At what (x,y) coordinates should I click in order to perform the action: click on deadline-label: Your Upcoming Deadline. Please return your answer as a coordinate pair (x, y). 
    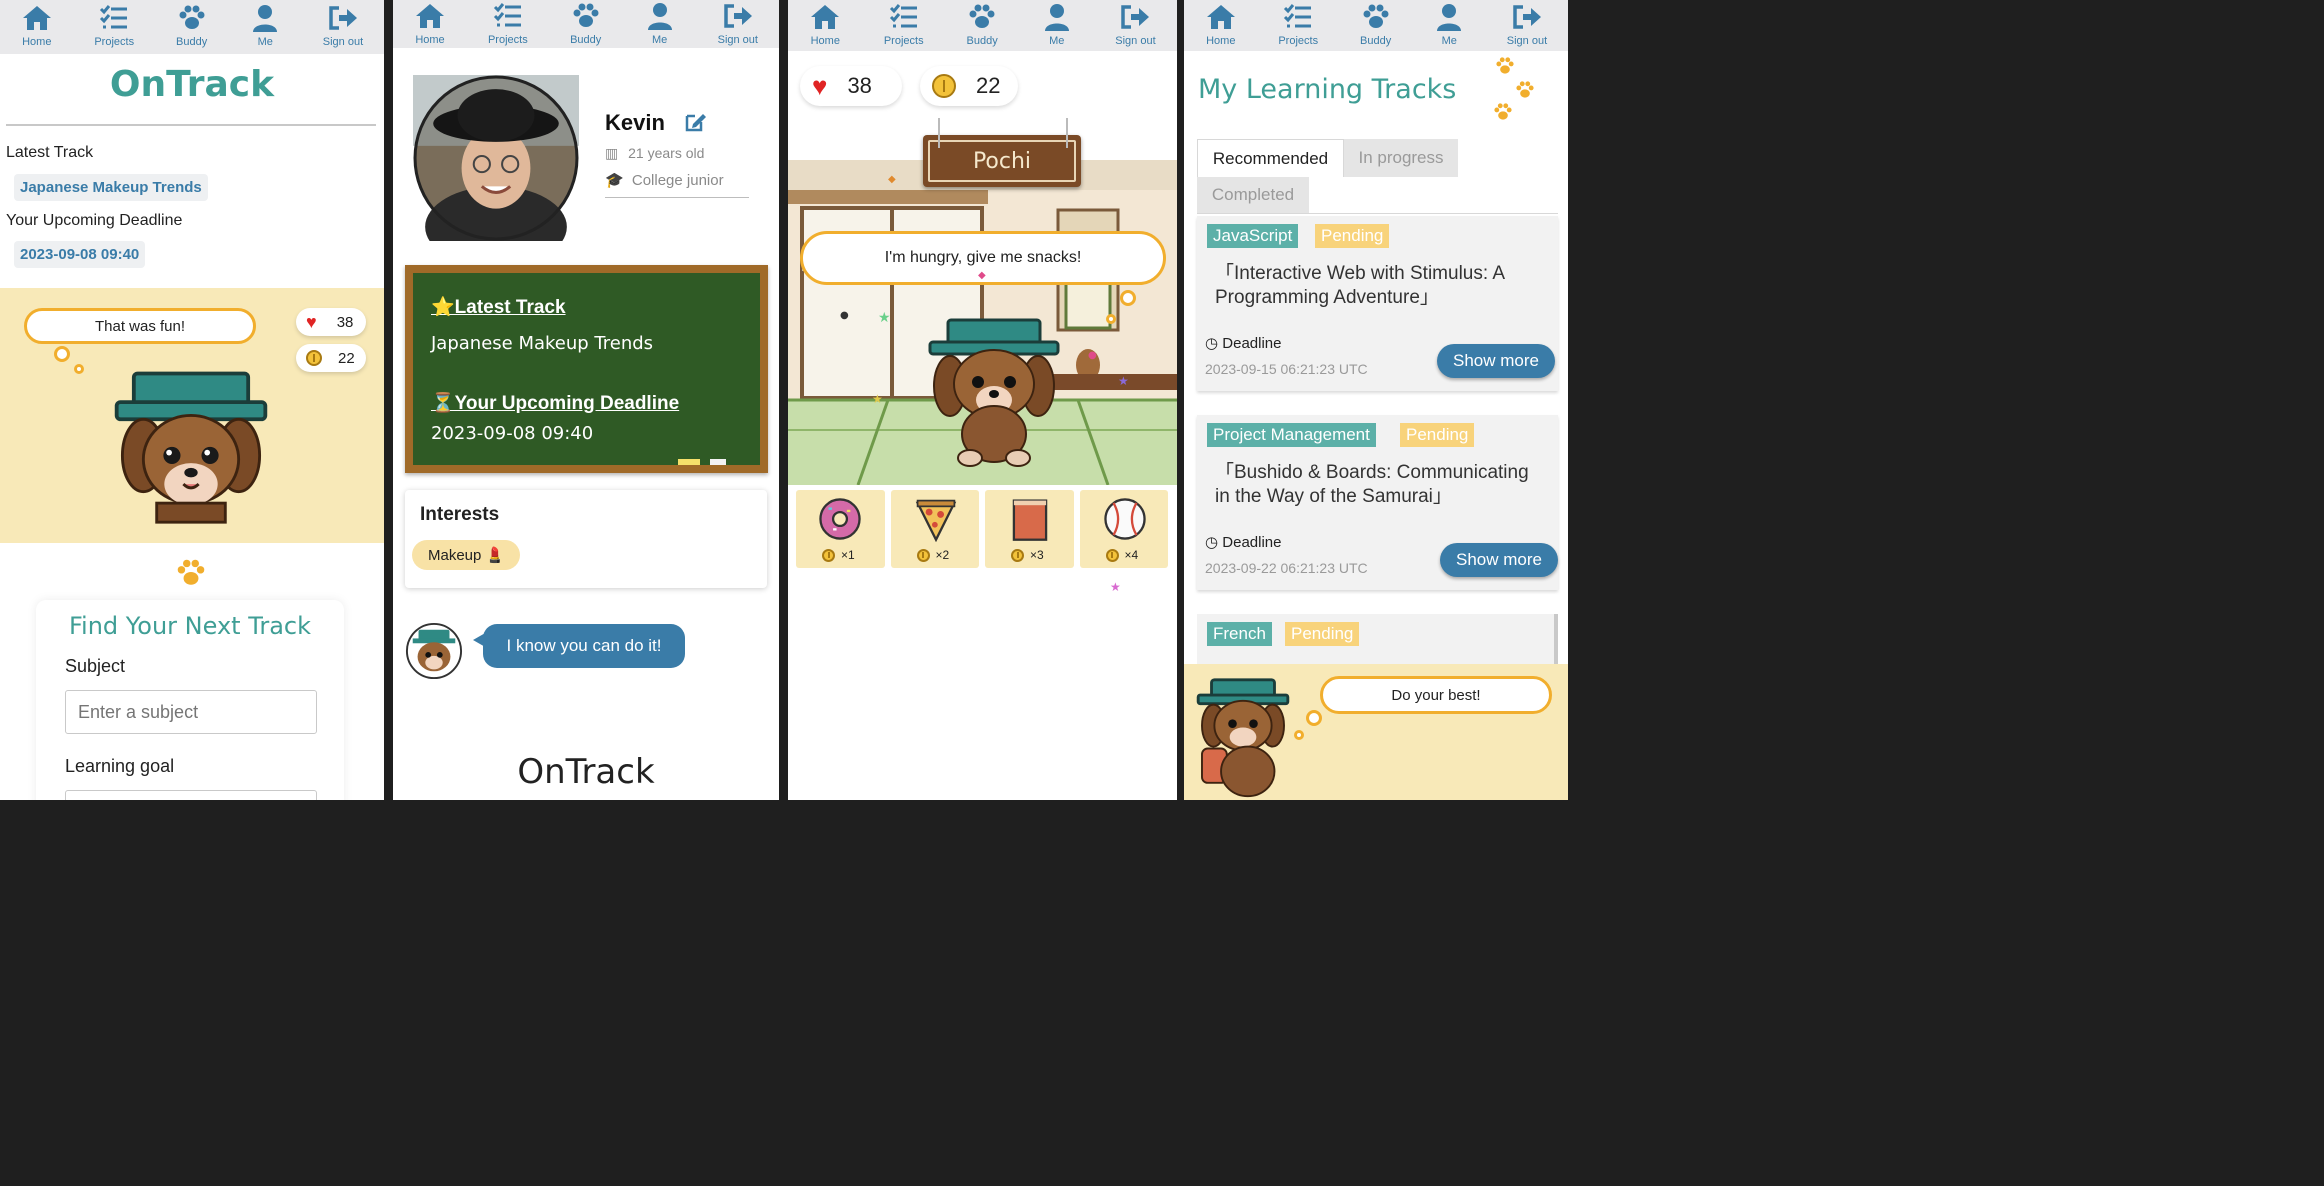
    Looking at the image, I should click on (94, 220).